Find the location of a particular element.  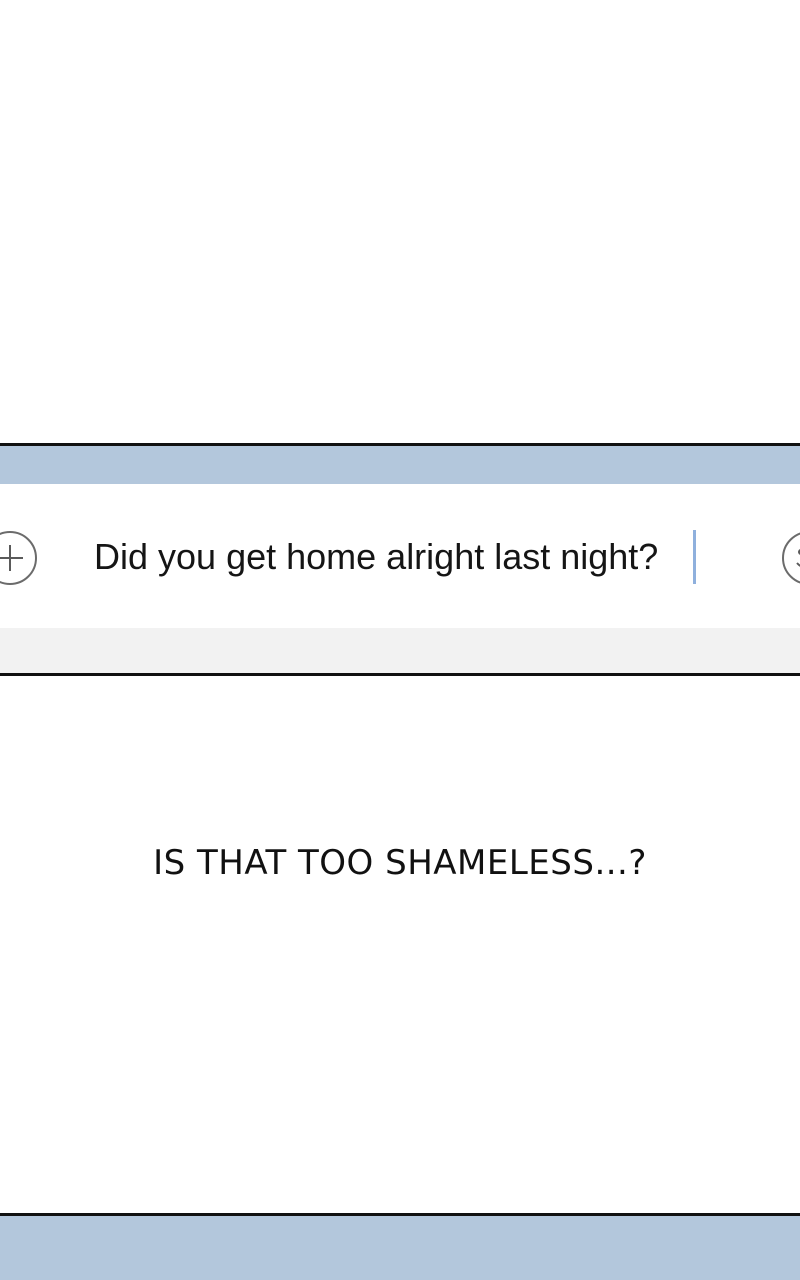

message-input: Did you get home alright last night? is located at coordinates (376, 557).